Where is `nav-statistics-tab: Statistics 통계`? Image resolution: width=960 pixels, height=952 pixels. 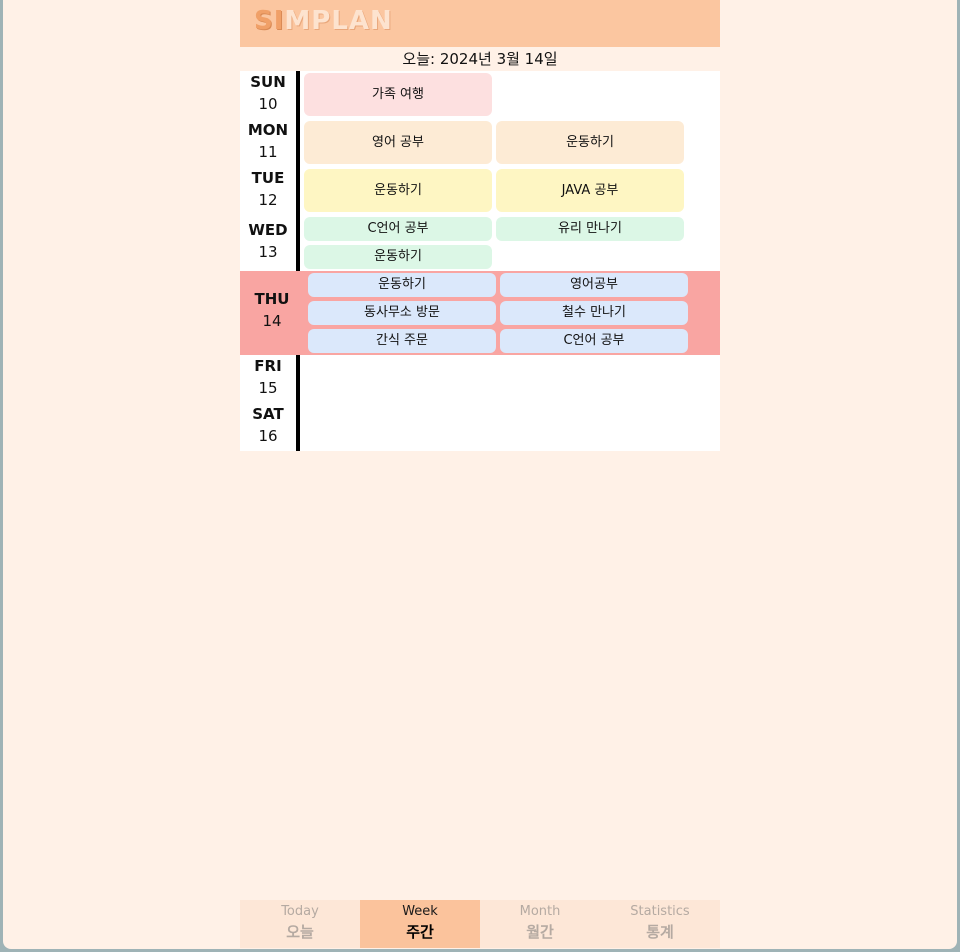 nav-statistics-tab: Statistics 통계 is located at coordinates (660, 924).